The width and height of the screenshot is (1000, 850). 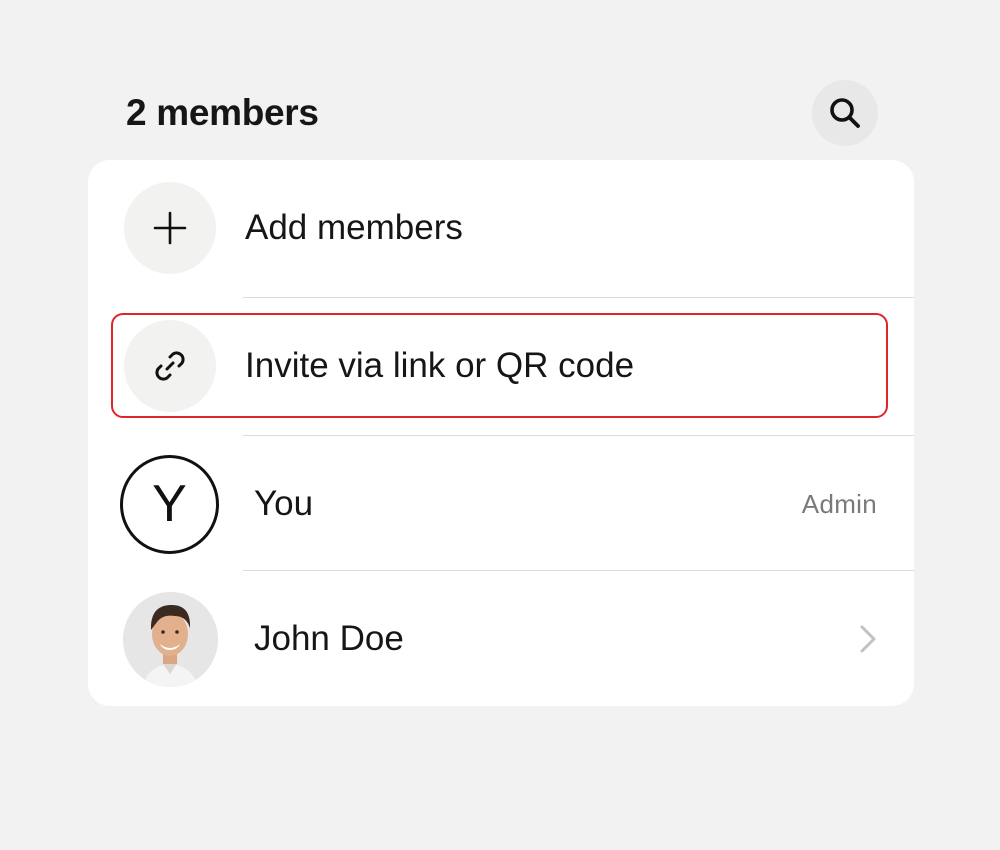 What do you see at coordinates (502, 113) in the screenshot?
I see `members-header: 2 members` at bounding box center [502, 113].